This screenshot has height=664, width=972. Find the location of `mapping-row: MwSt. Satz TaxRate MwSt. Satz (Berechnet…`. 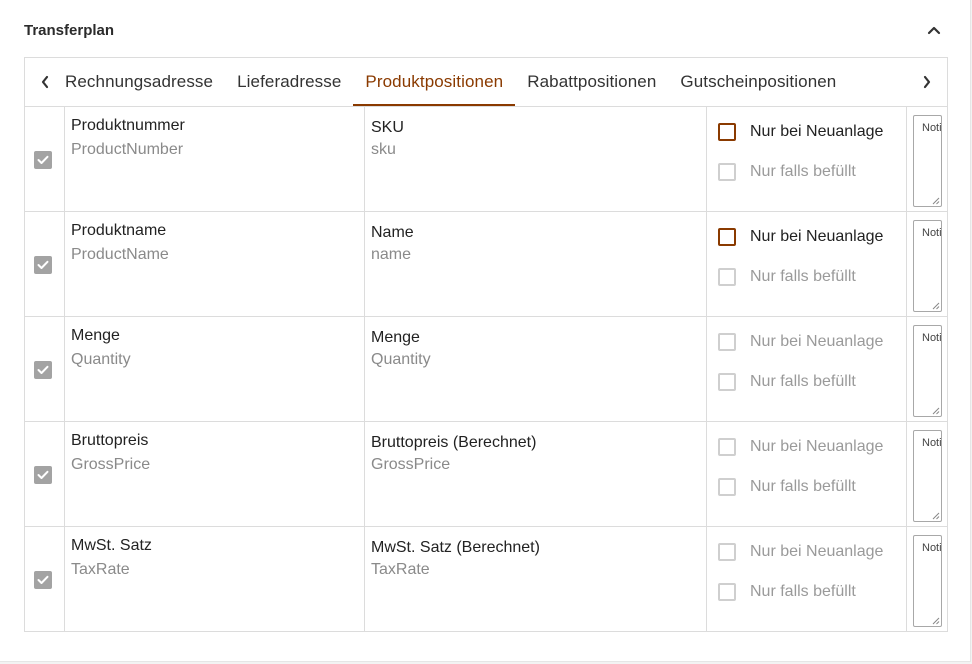

mapping-row: MwSt. Satz TaxRate MwSt. Satz (Berechnet… is located at coordinates (486, 579).